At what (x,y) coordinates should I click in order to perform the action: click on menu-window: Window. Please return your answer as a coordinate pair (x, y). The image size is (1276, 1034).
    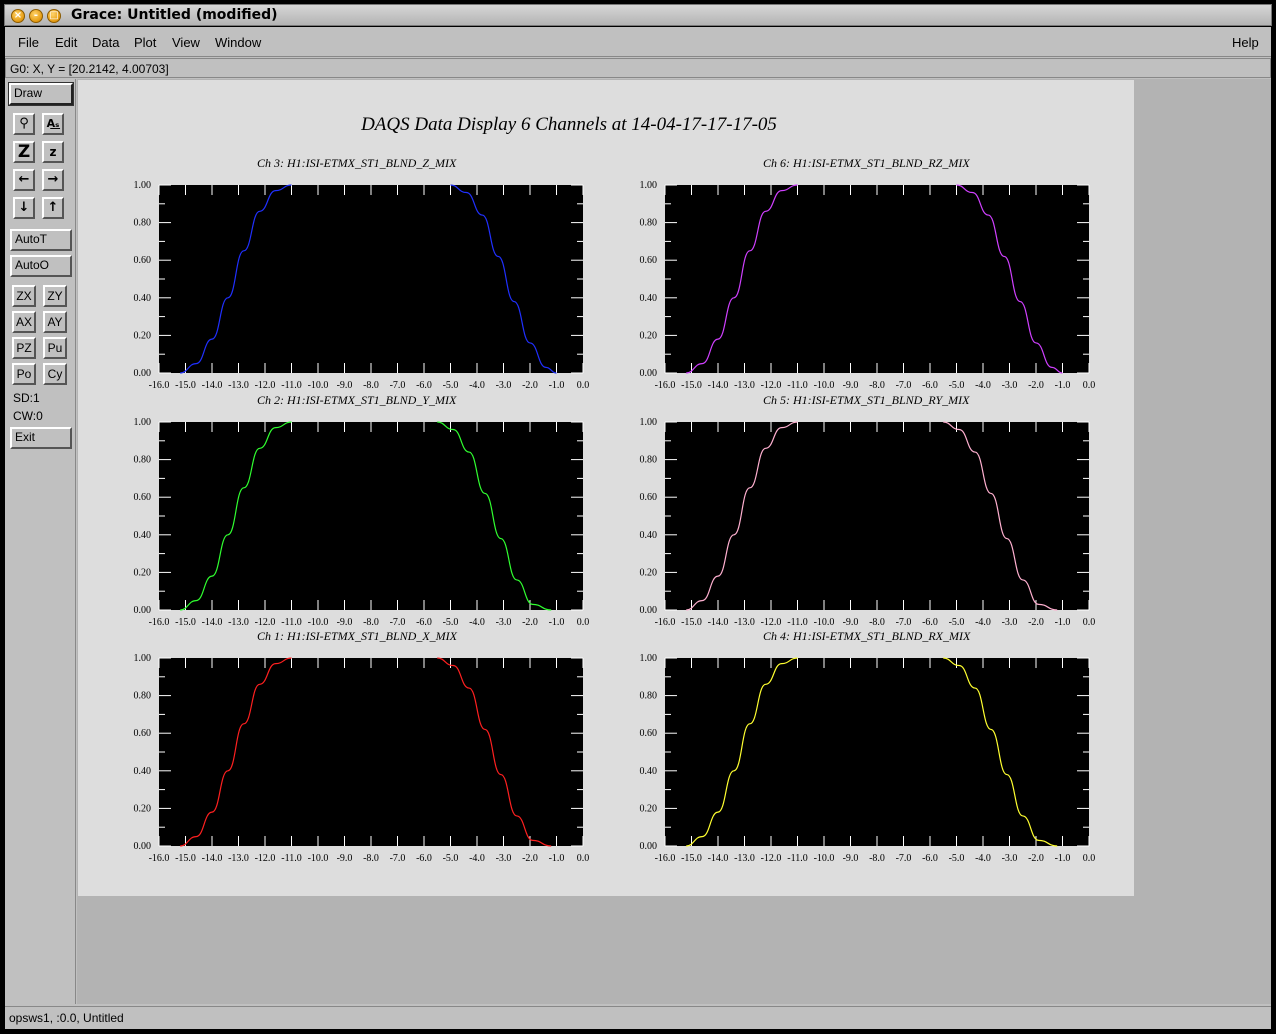
    Looking at the image, I should click on (238, 42).